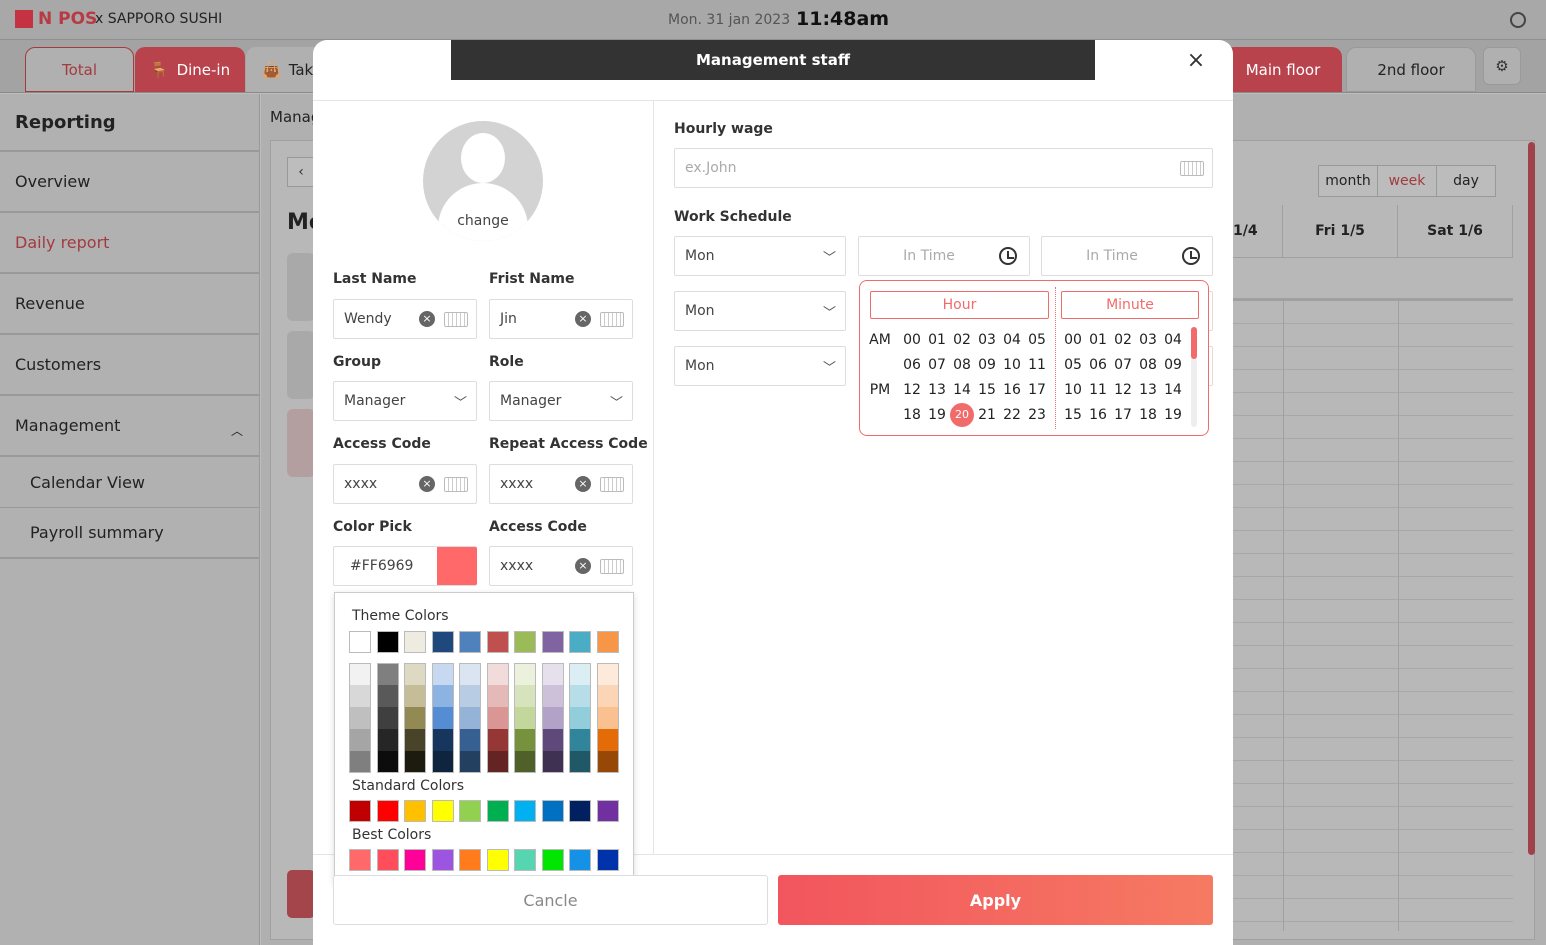  Describe the element at coordinates (1148, 365) in the screenshot. I see `minute-option: 08` at that location.